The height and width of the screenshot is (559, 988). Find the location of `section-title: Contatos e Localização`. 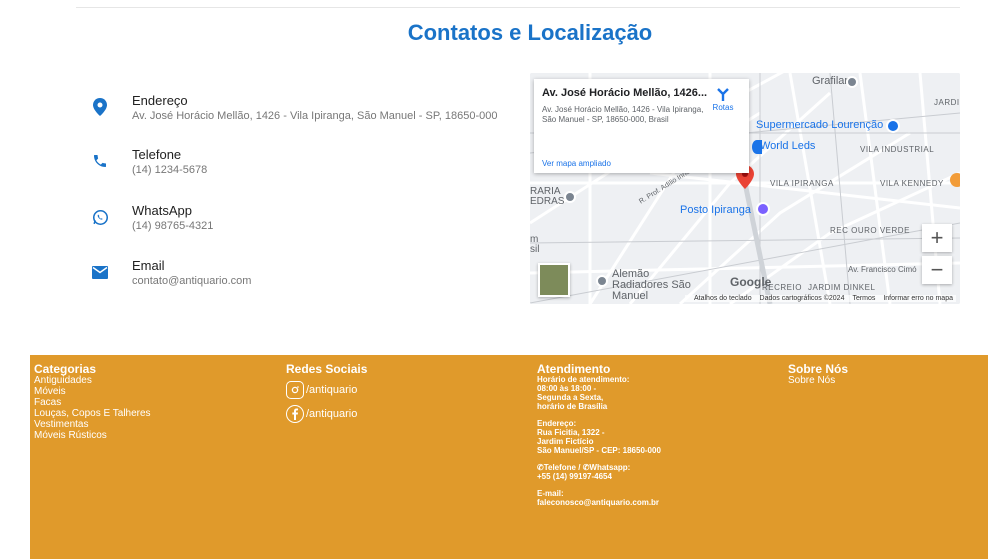

section-title: Contatos e Localização is located at coordinates (530, 32).